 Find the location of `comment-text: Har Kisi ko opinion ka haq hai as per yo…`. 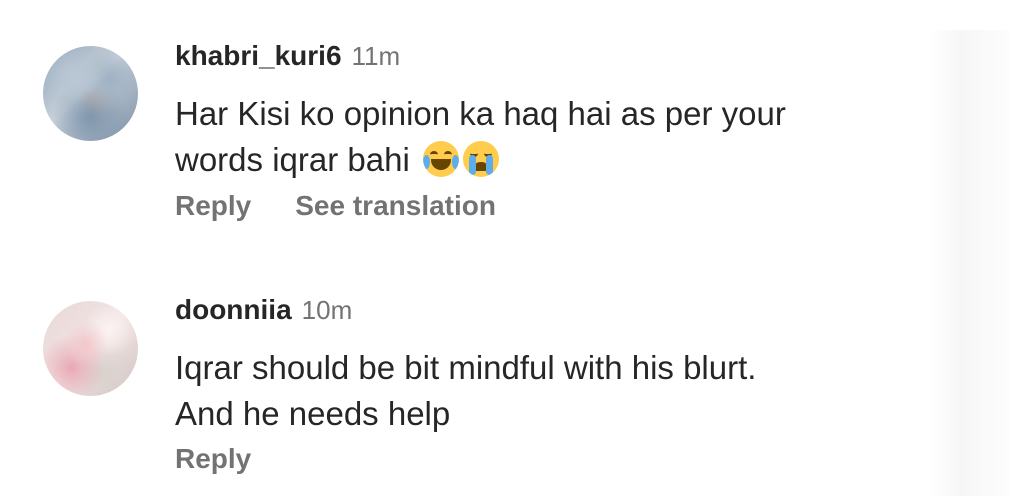

comment-text: Har Kisi ko opinion ka haq hai as per yo… is located at coordinates (535, 137).